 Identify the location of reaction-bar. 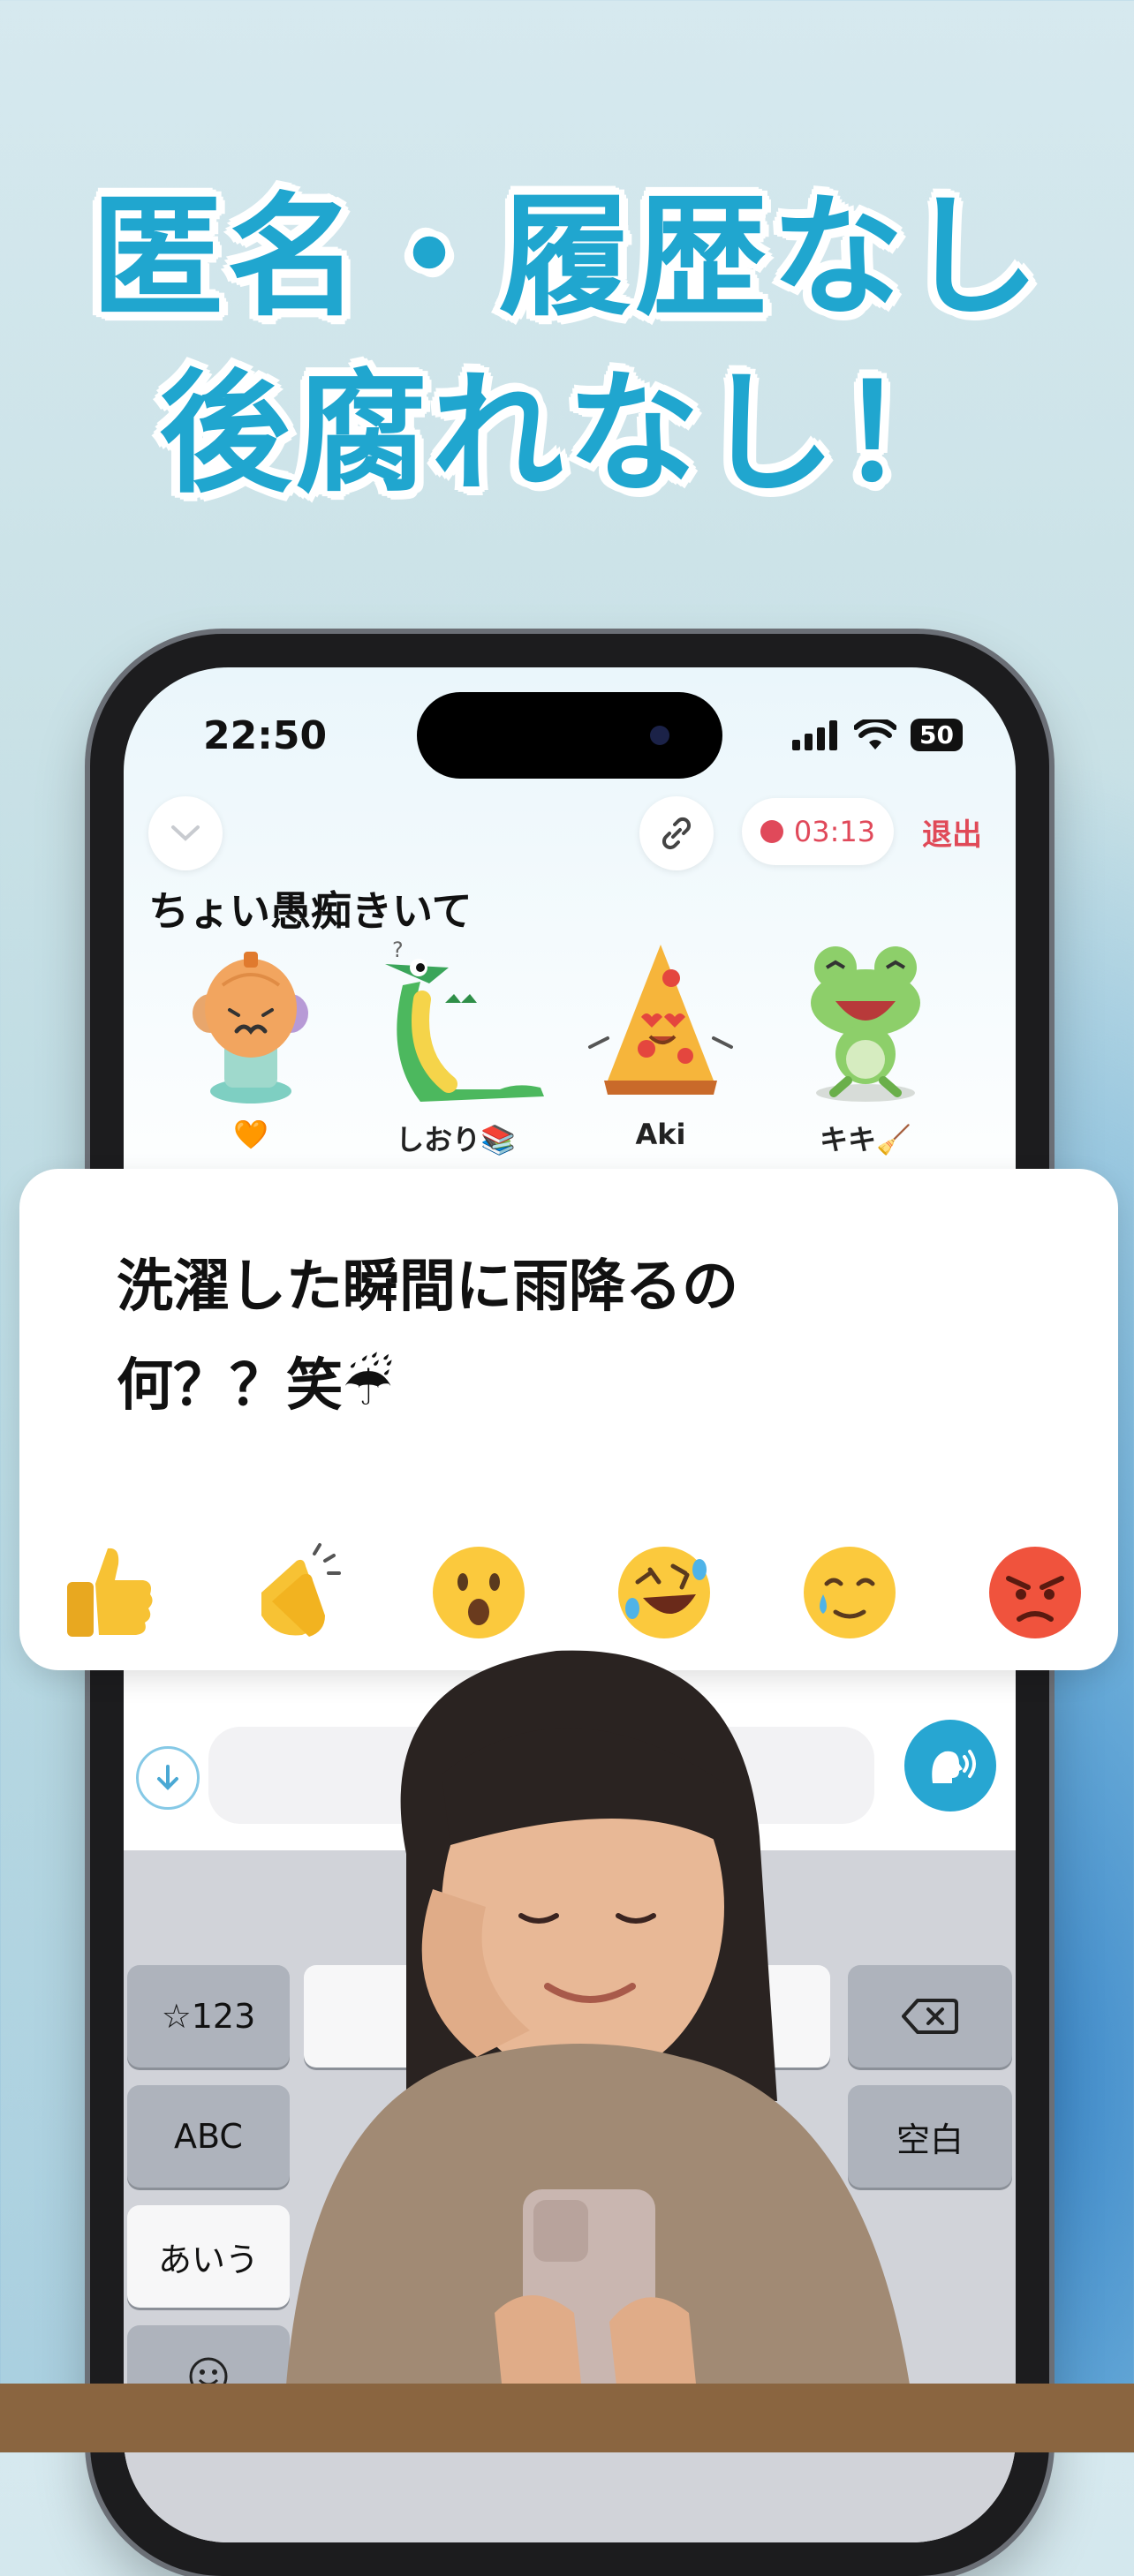
(571, 1593).